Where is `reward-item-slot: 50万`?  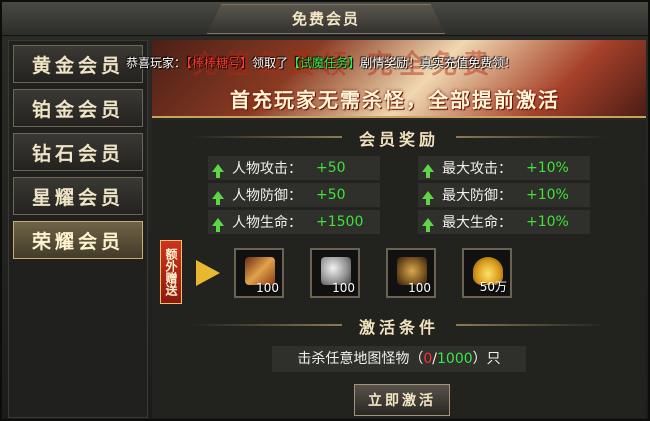 reward-item-slot: 50万 is located at coordinates (487, 273).